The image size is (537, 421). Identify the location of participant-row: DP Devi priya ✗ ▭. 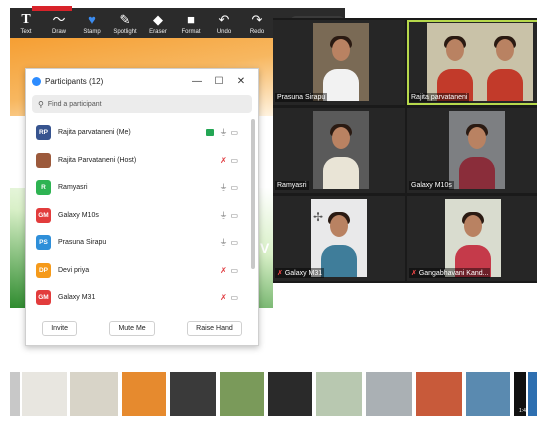
(142, 271).